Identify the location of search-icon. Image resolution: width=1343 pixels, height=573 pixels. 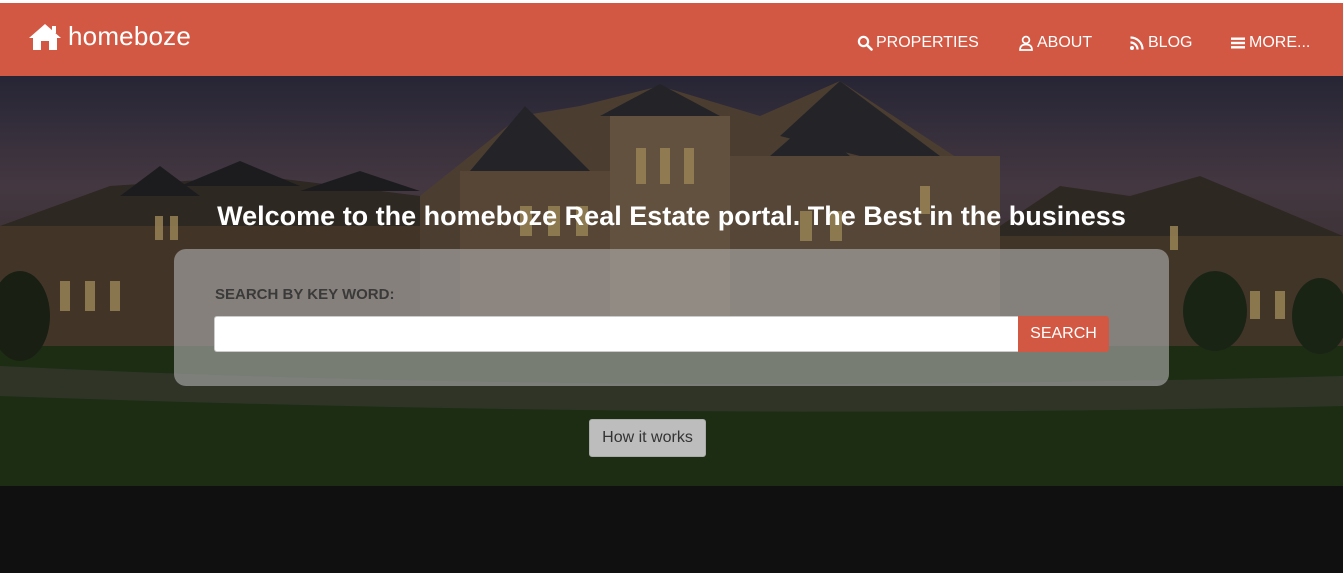
(865, 43).